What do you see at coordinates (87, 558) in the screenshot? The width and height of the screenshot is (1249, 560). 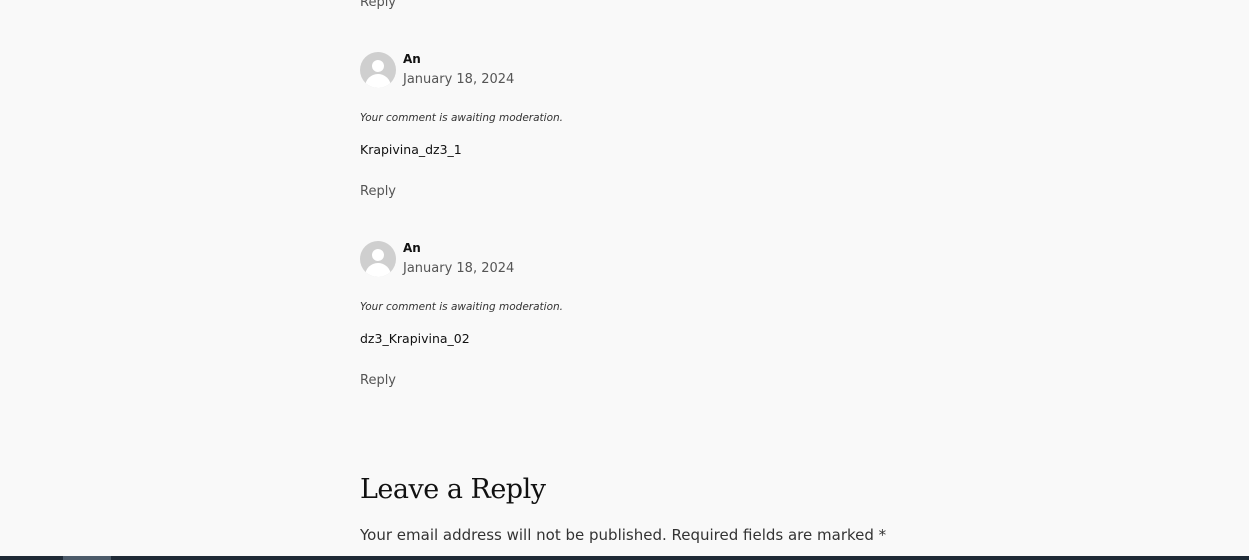 I see `bottom-bar-accent` at bounding box center [87, 558].